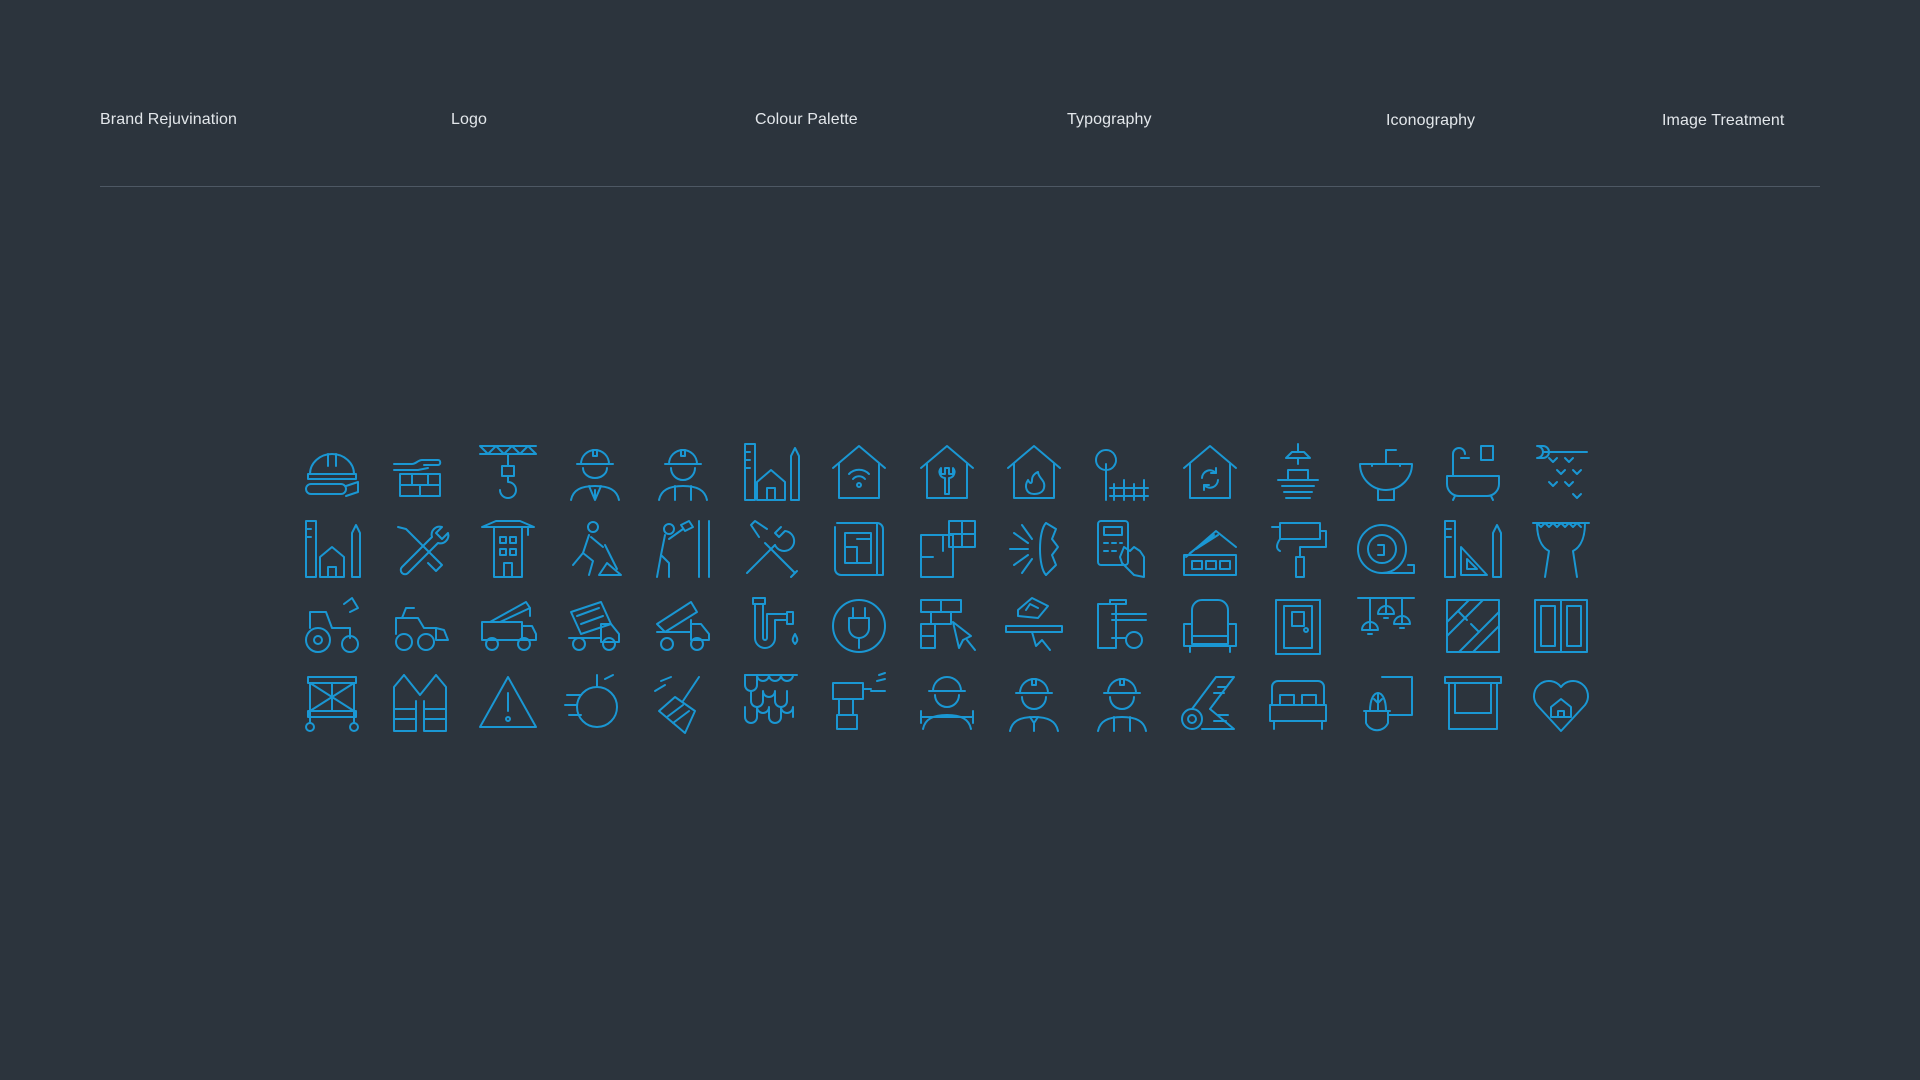 This screenshot has width=1920, height=1080. What do you see at coordinates (1298, 626) in the screenshot?
I see `door-icon` at bounding box center [1298, 626].